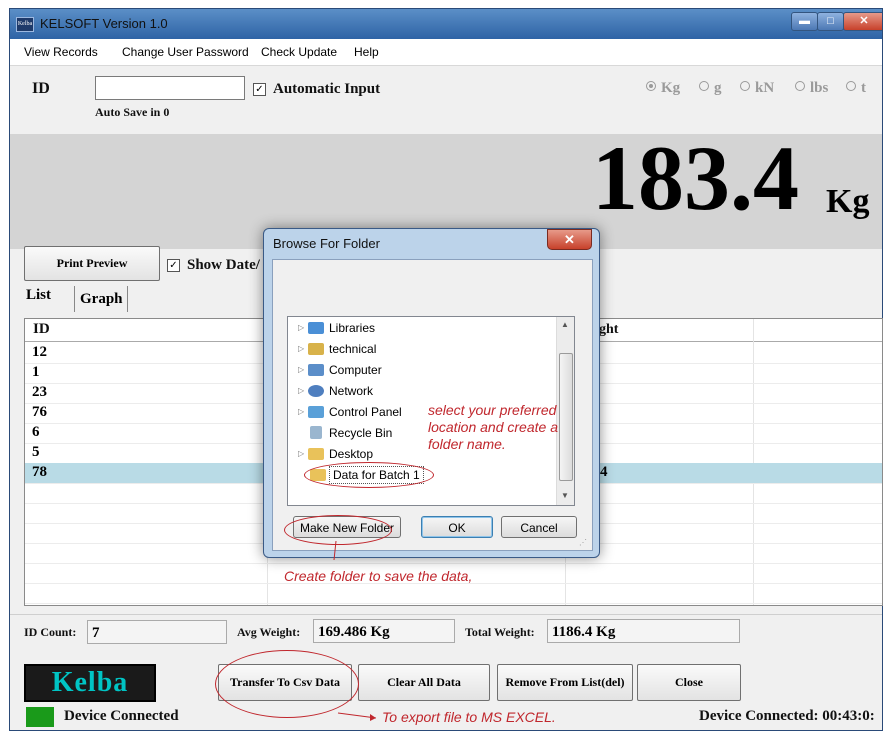 The image size is (883, 731). I want to click on menu-help: Help, so click(366, 52).